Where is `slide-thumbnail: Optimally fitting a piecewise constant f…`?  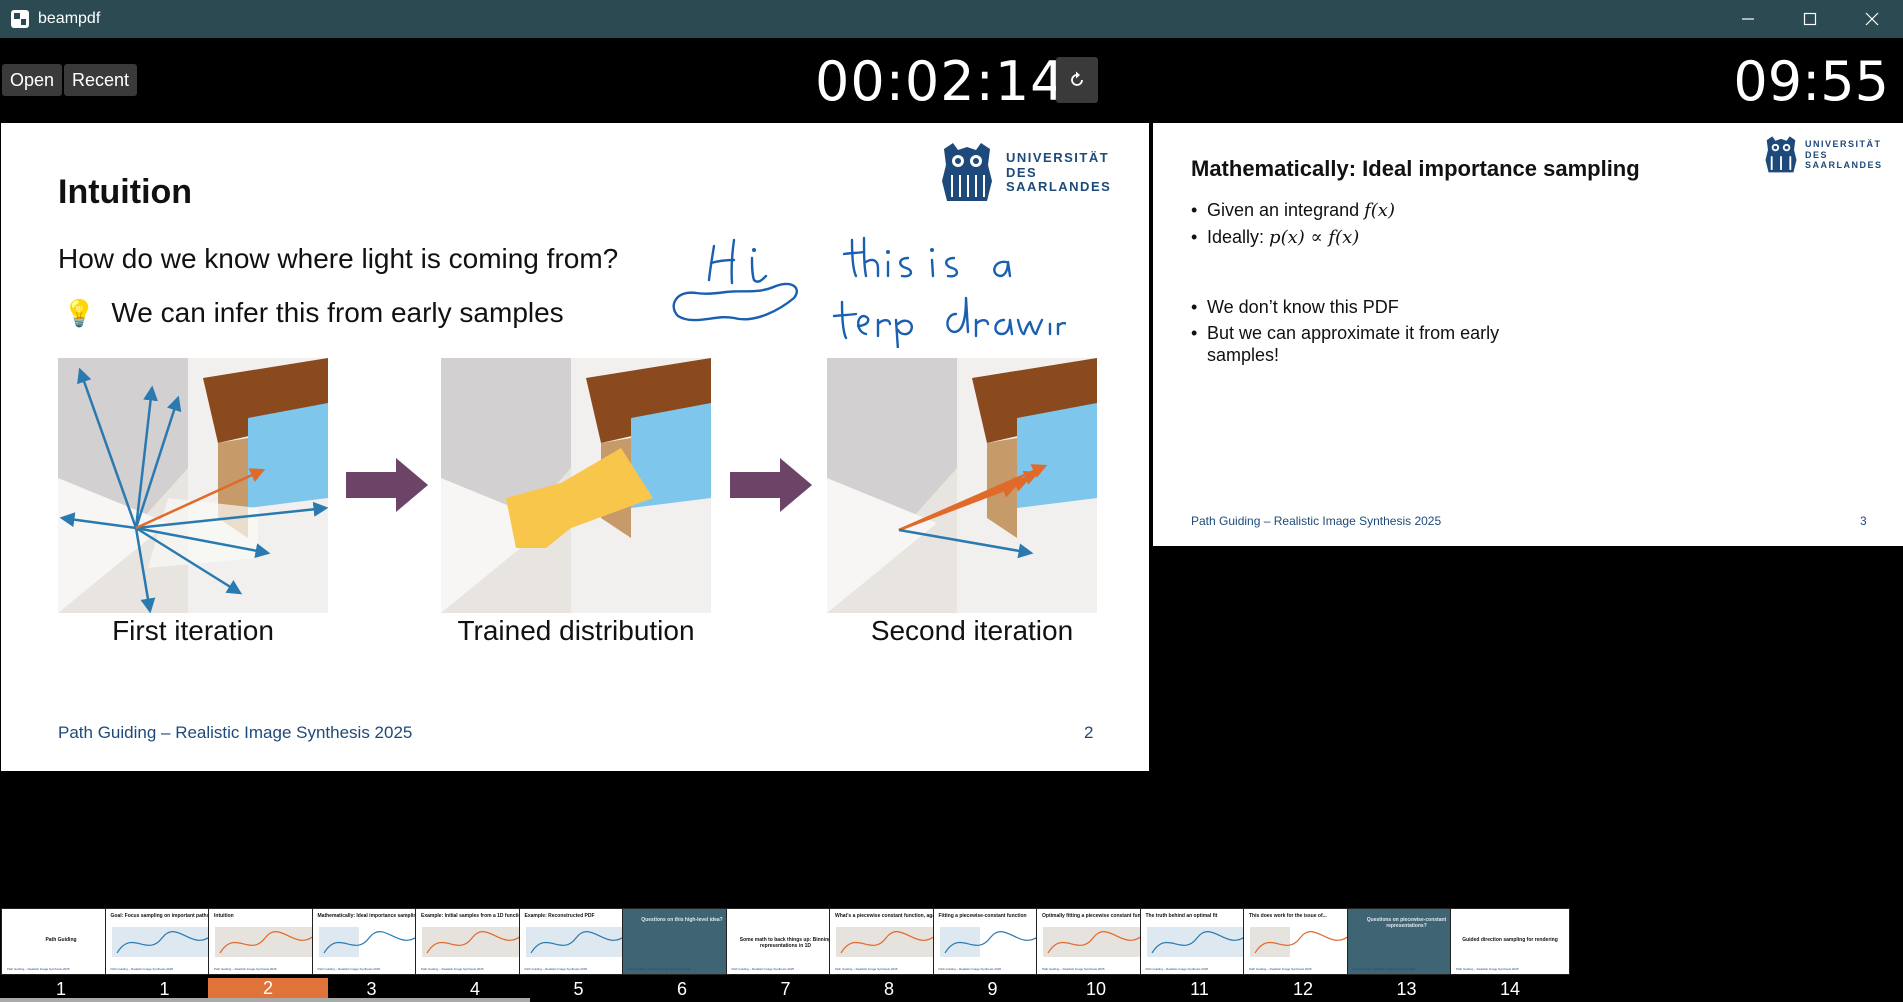 slide-thumbnail: Optimally fitting a piecewise constant f… is located at coordinates (1096, 941).